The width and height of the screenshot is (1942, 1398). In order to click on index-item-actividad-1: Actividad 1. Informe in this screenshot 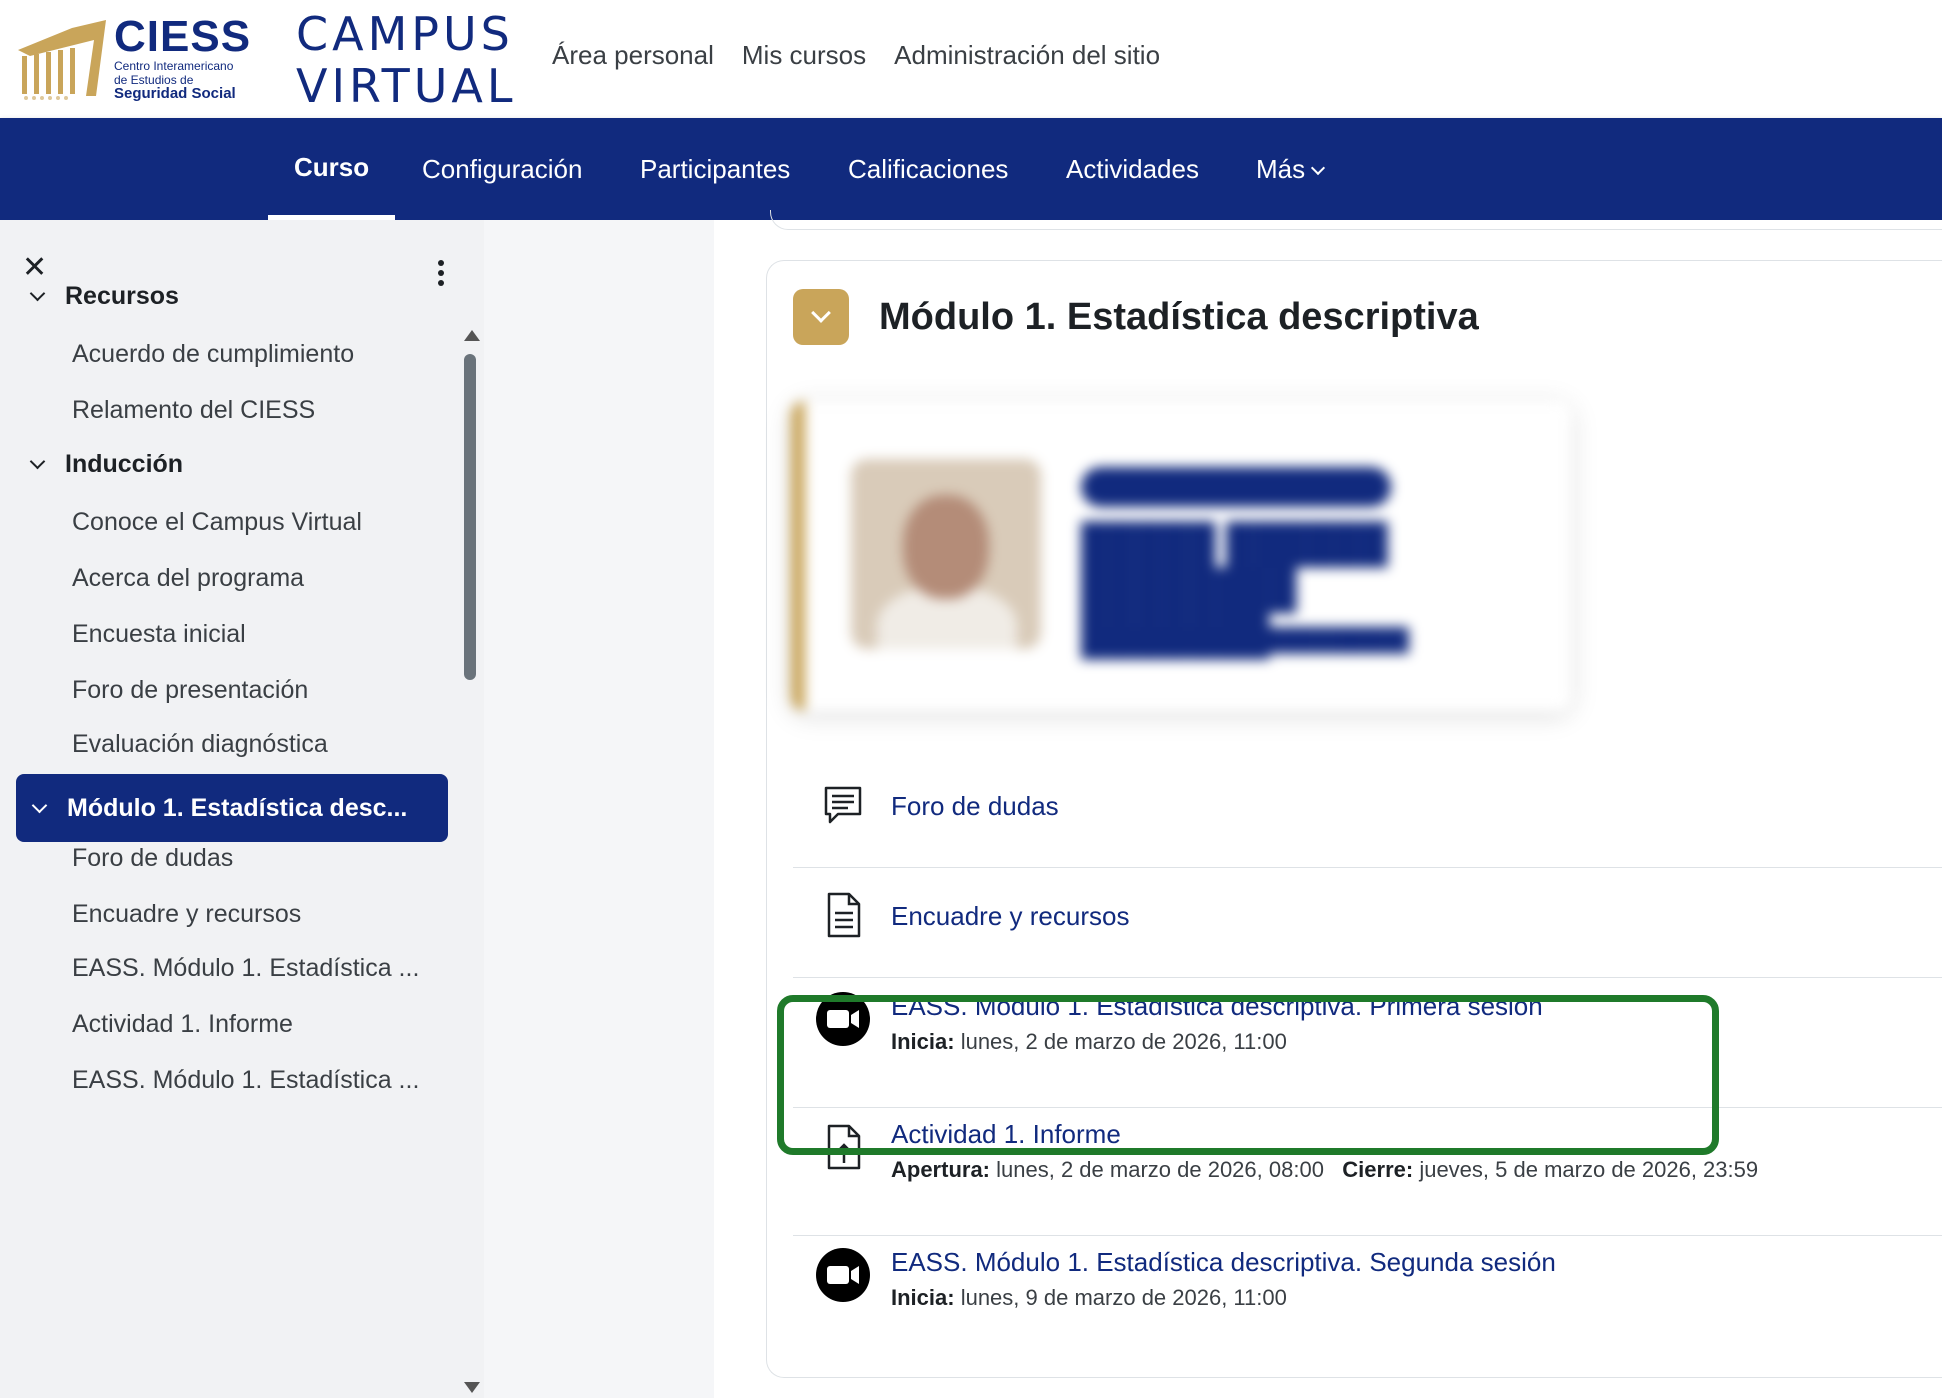, I will do `click(182, 1024)`.